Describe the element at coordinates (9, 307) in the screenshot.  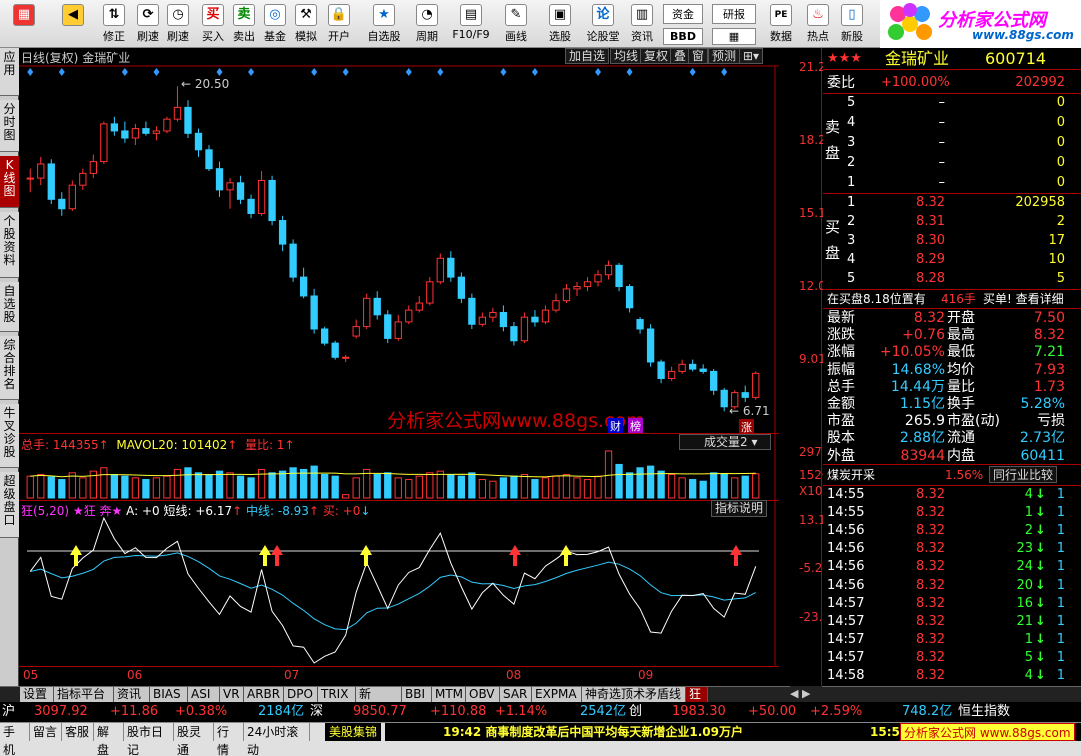
I see `tab-watchlist: 自选股` at that location.